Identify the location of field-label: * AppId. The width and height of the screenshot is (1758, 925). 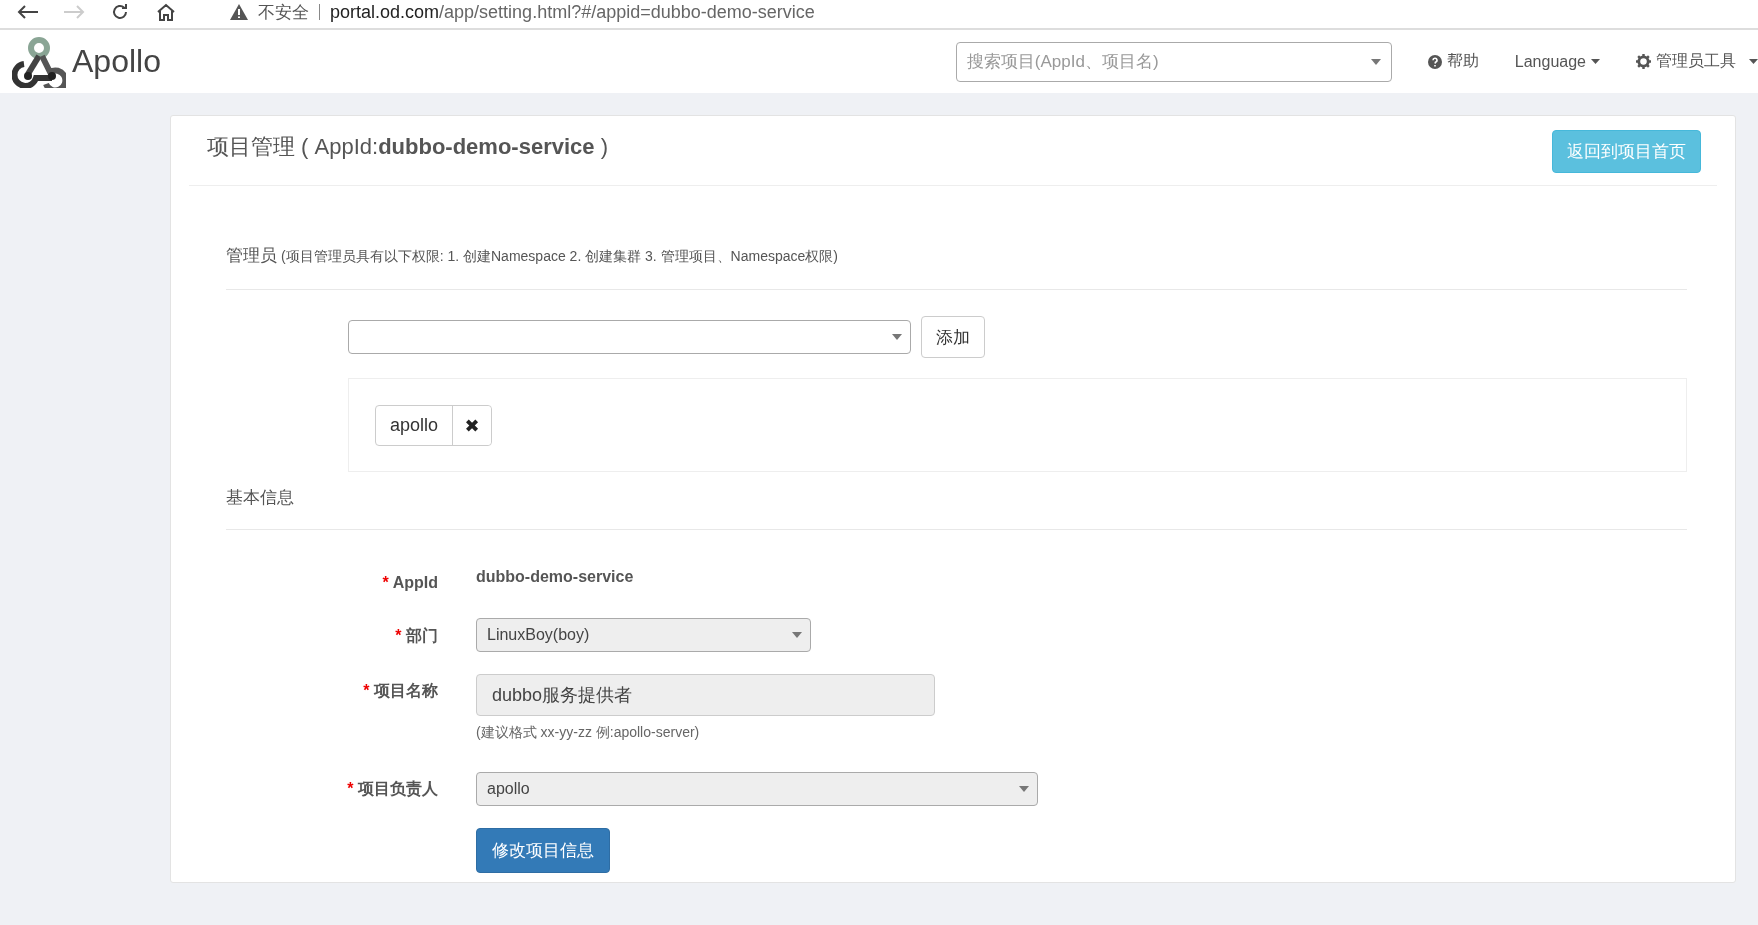
(409, 582).